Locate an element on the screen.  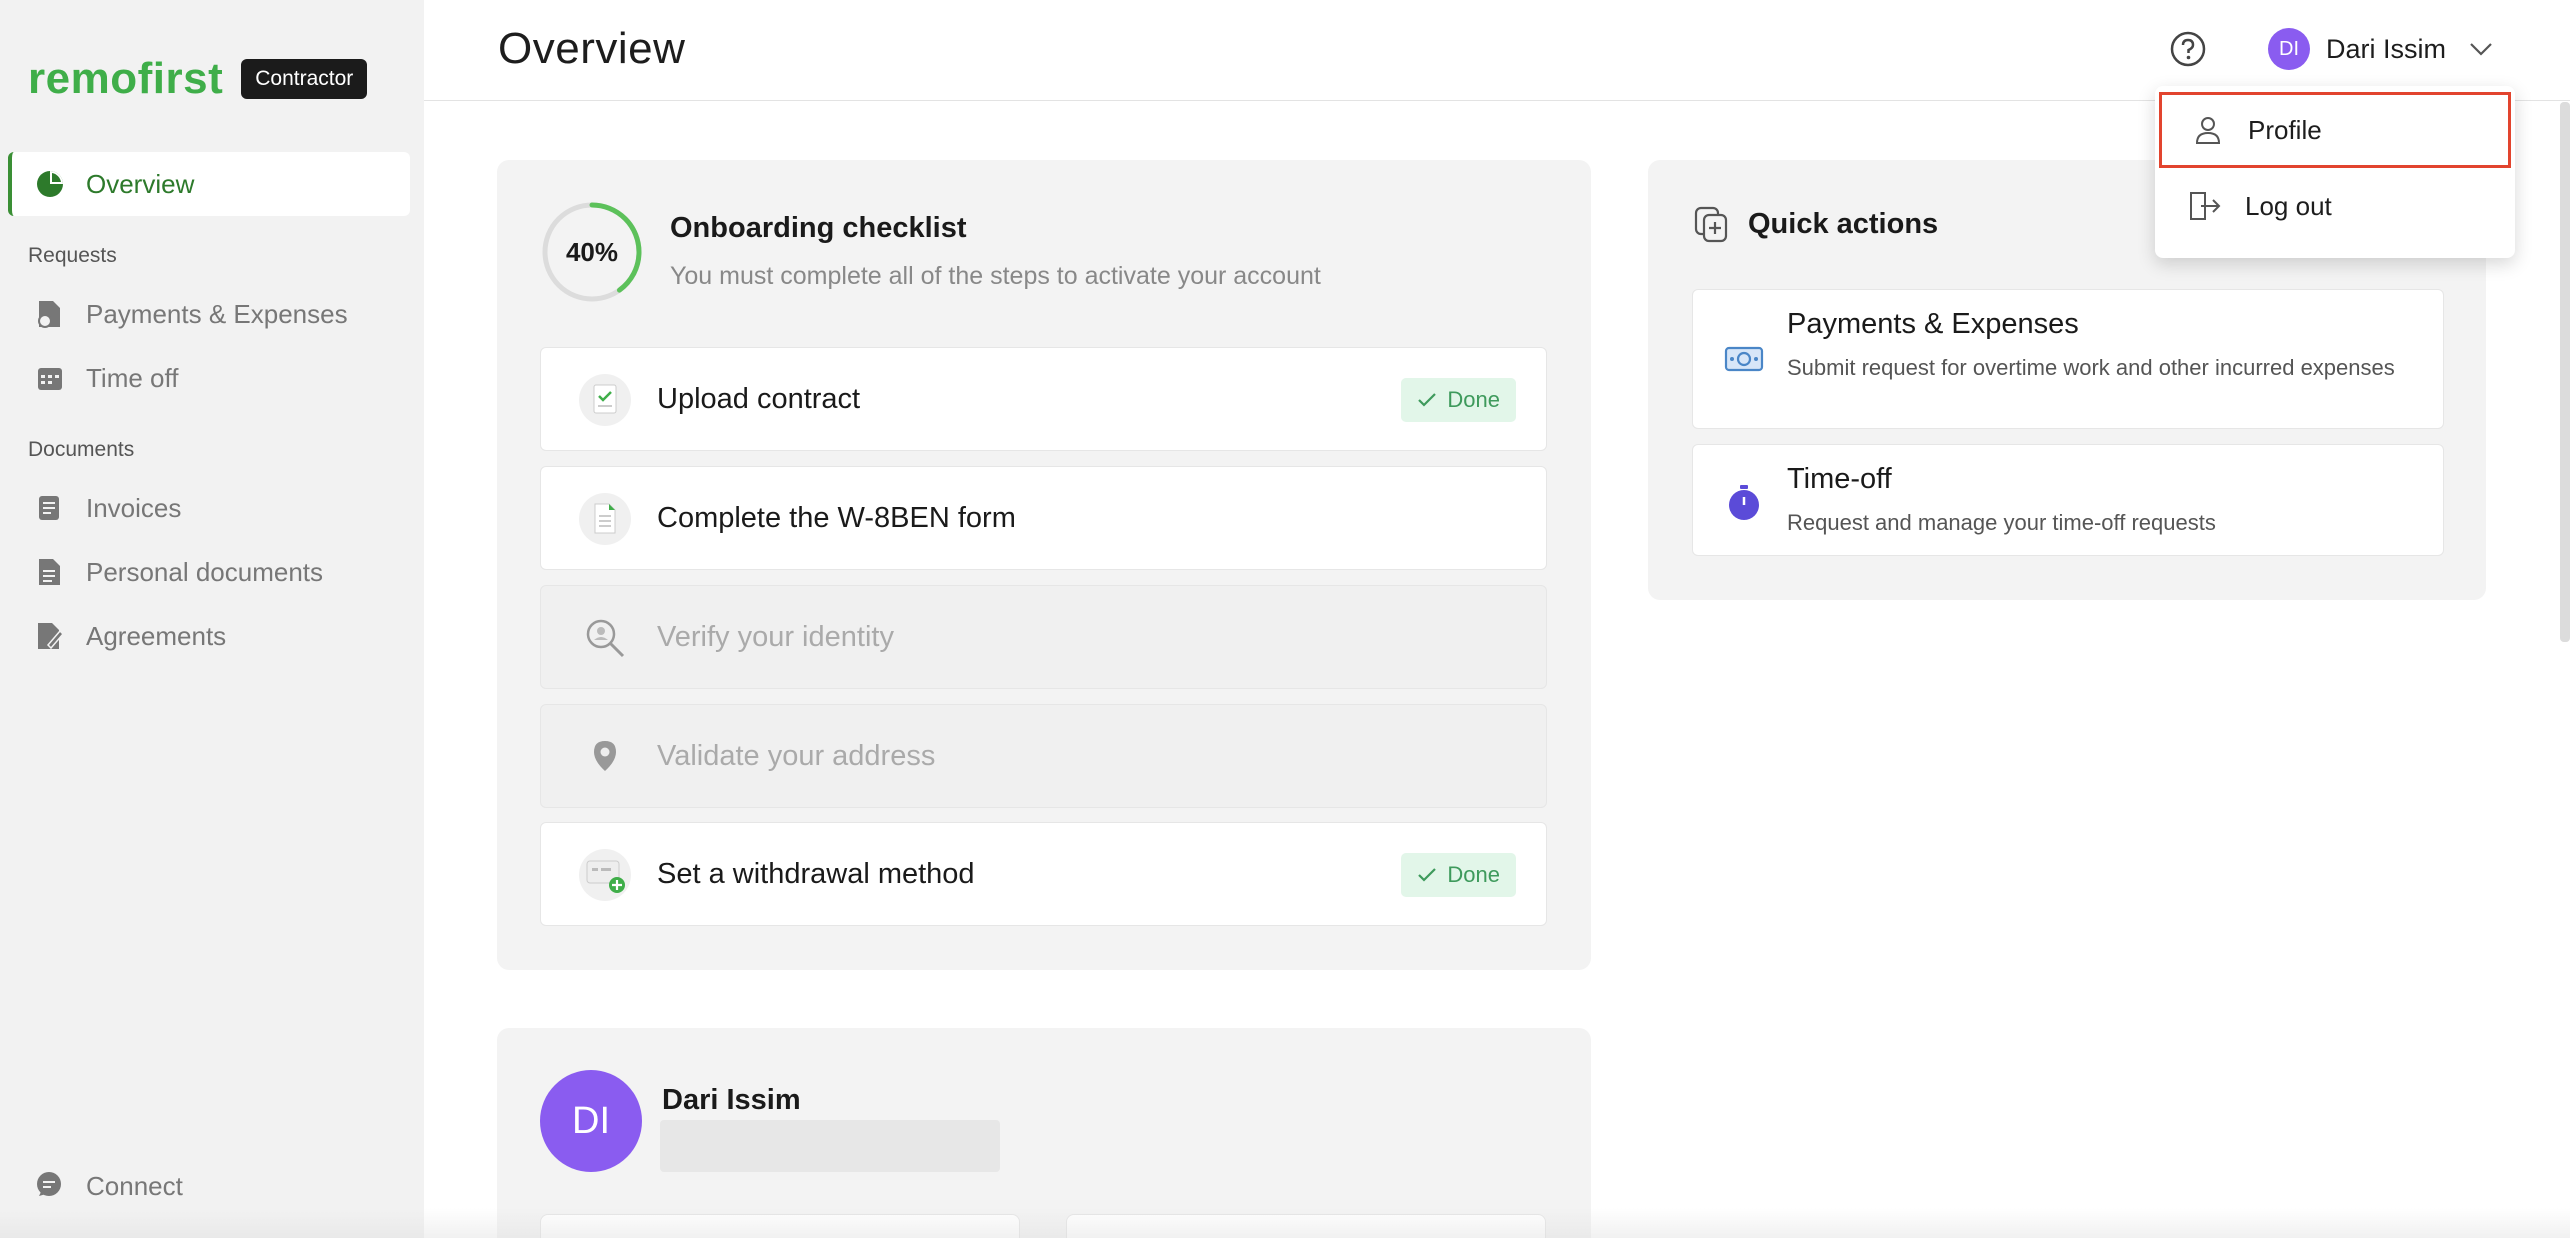
sidebar-item-agreements: Agreements is located at coordinates (209, 636).